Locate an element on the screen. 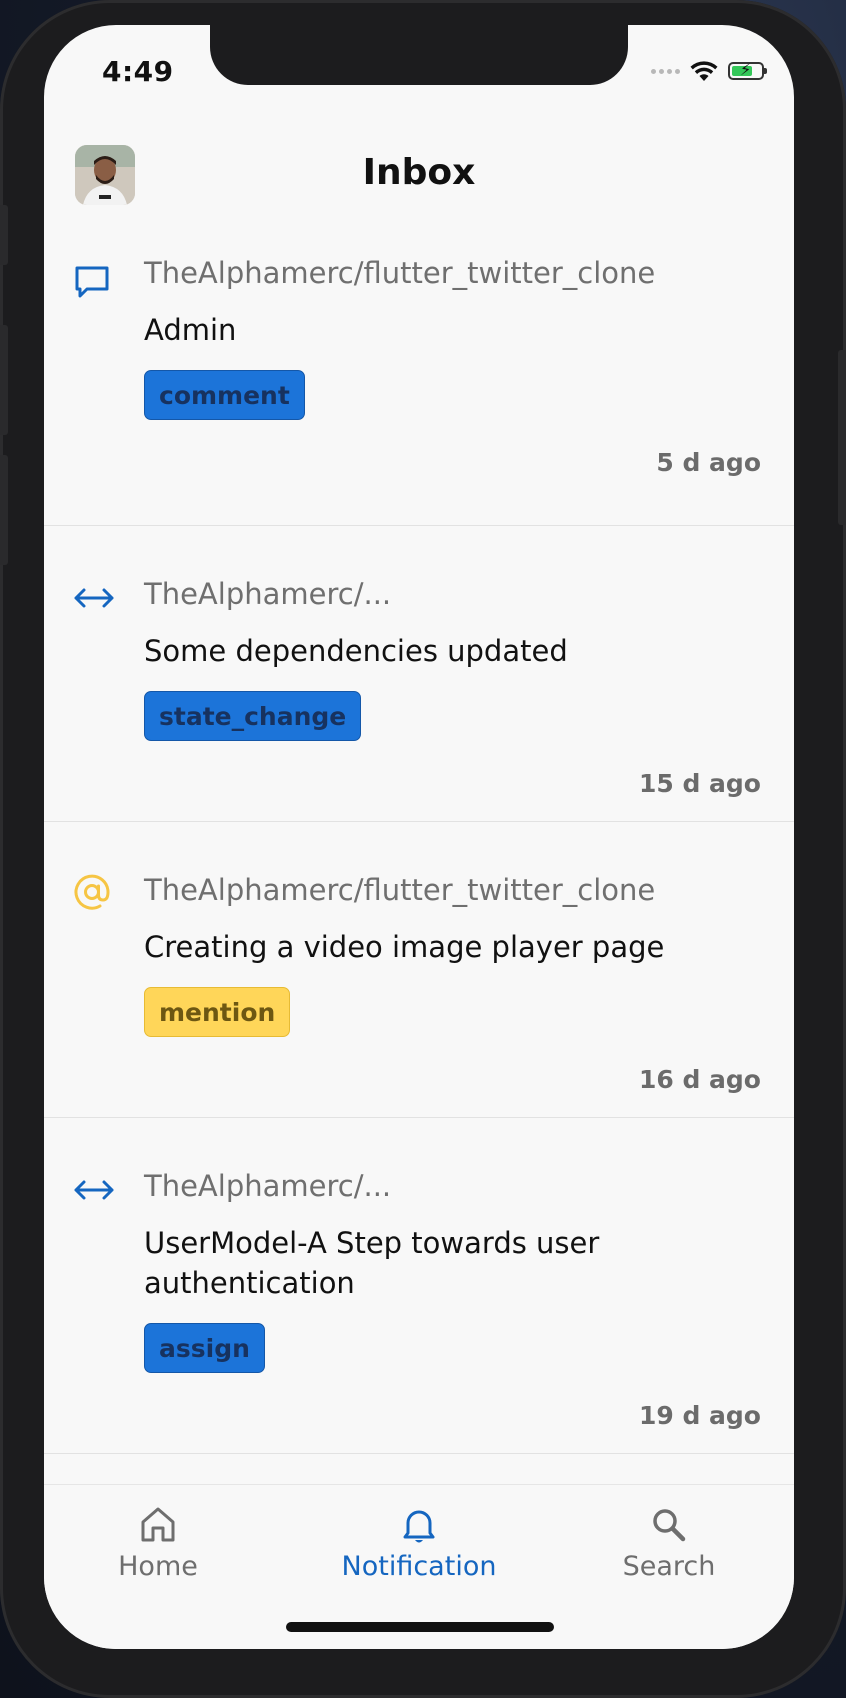 This screenshot has height=1698, width=846. tab-label: Home is located at coordinates (158, 1566).